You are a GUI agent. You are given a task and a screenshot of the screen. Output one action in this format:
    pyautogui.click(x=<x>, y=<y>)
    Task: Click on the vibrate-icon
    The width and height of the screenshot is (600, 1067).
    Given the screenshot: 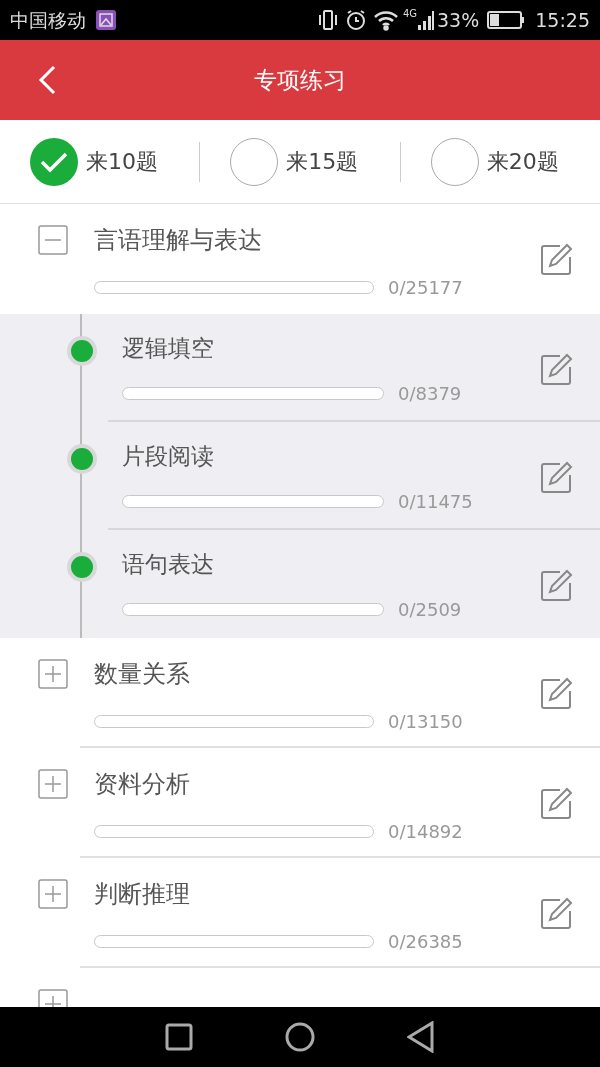 What is the action you would take?
    pyautogui.click(x=327, y=20)
    